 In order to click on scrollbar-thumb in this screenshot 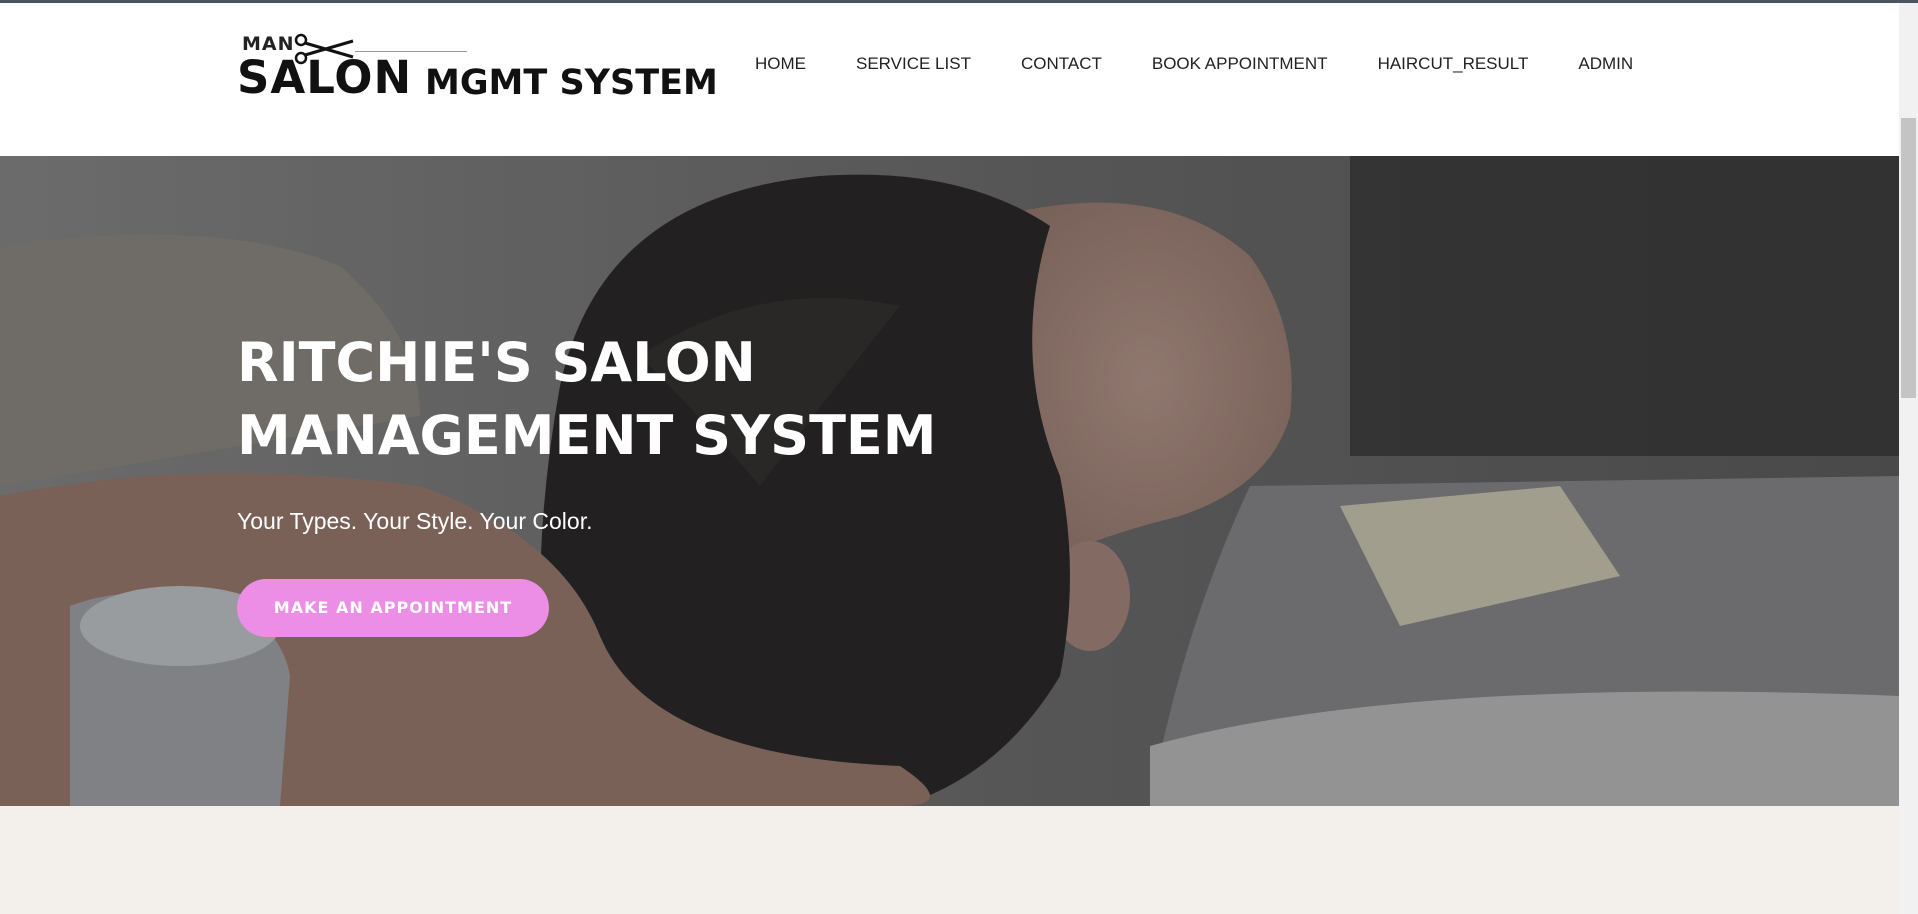, I will do `click(1908, 258)`.